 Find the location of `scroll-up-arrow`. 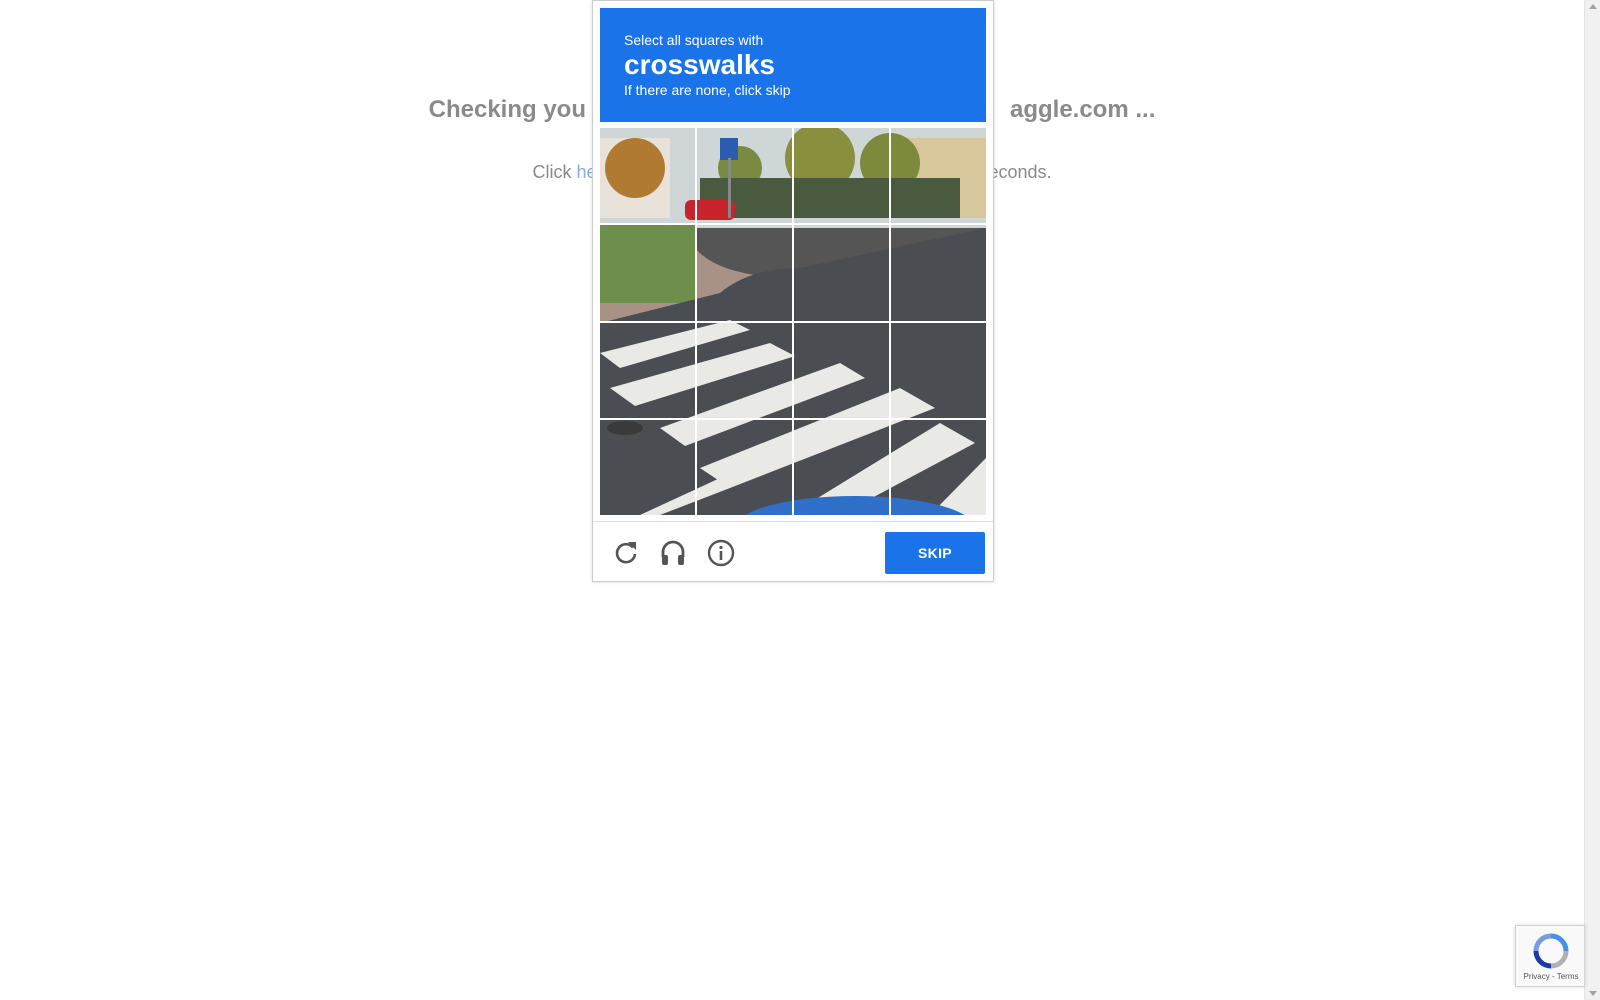

scroll-up-arrow is located at coordinates (1593, 6).